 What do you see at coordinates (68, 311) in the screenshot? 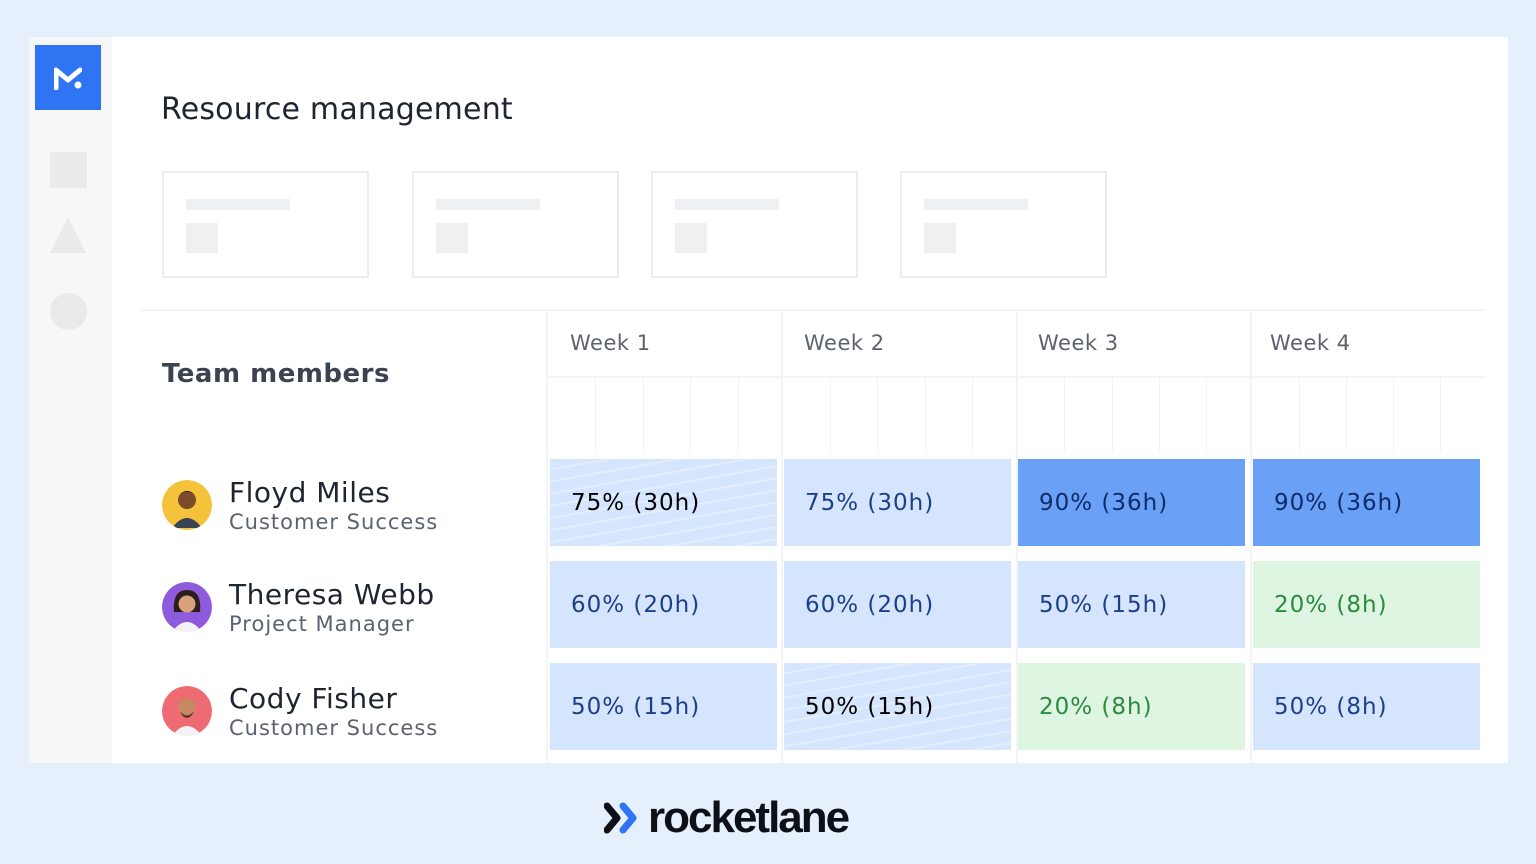
I see `circle-placeholder-icon` at bounding box center [68, 311].